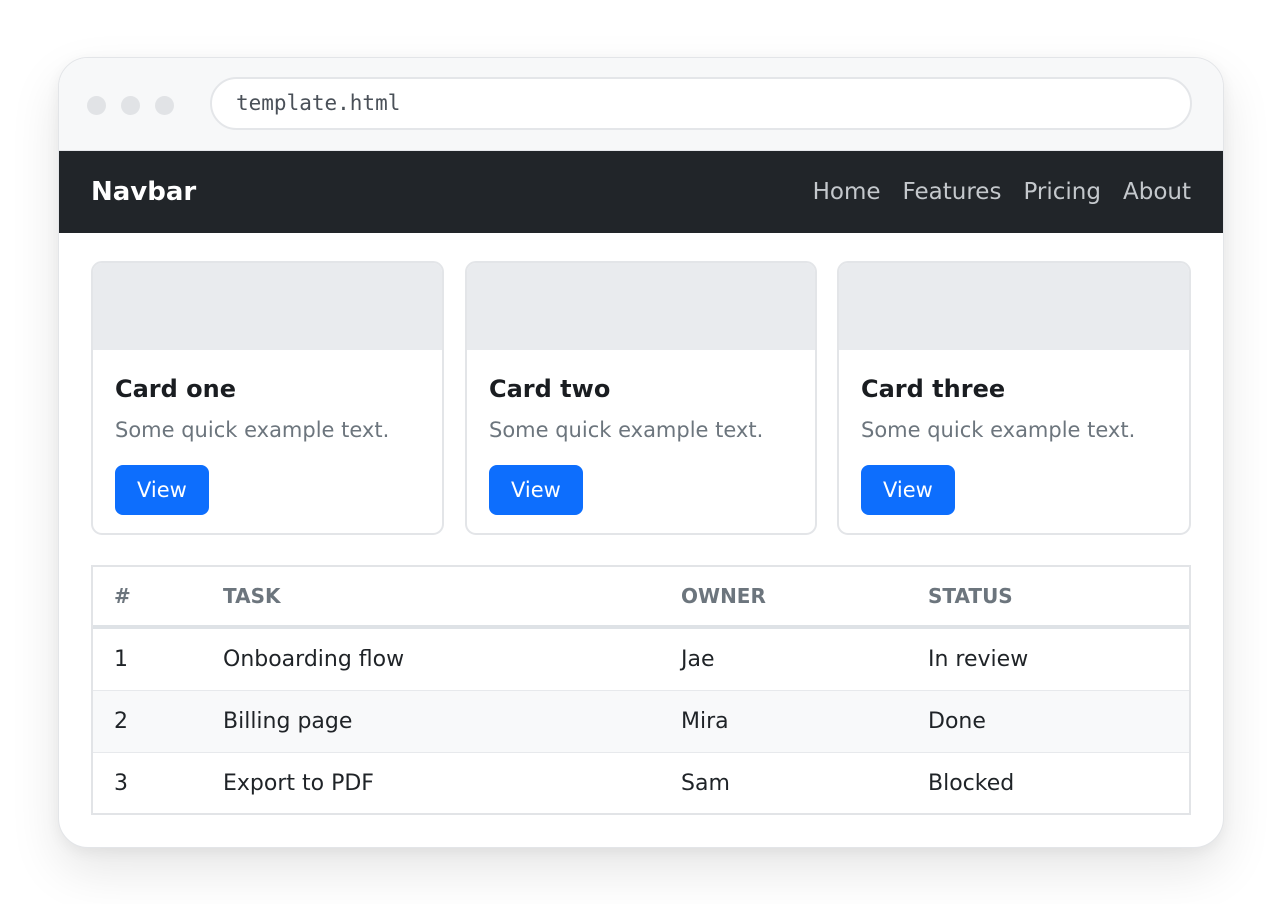  What do you see at coordinates (952, 192) in the screenshot?
I see `nav-link-features: Features` at bounding box center [952, 192].